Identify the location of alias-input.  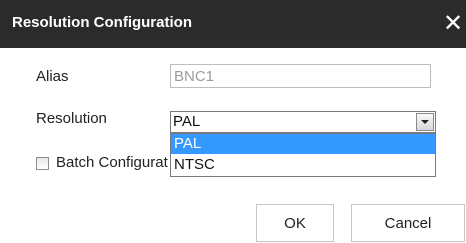
(300, 76).